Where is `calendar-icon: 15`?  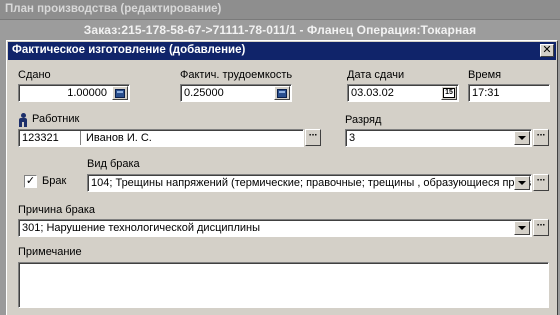 calendar-icon: 15 is located at coordinates (449, 93).